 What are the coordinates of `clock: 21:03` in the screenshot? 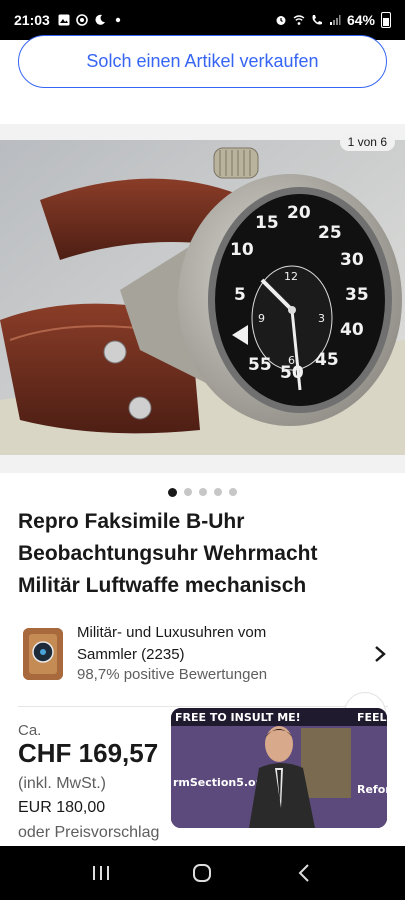 It's located at (32, 20).